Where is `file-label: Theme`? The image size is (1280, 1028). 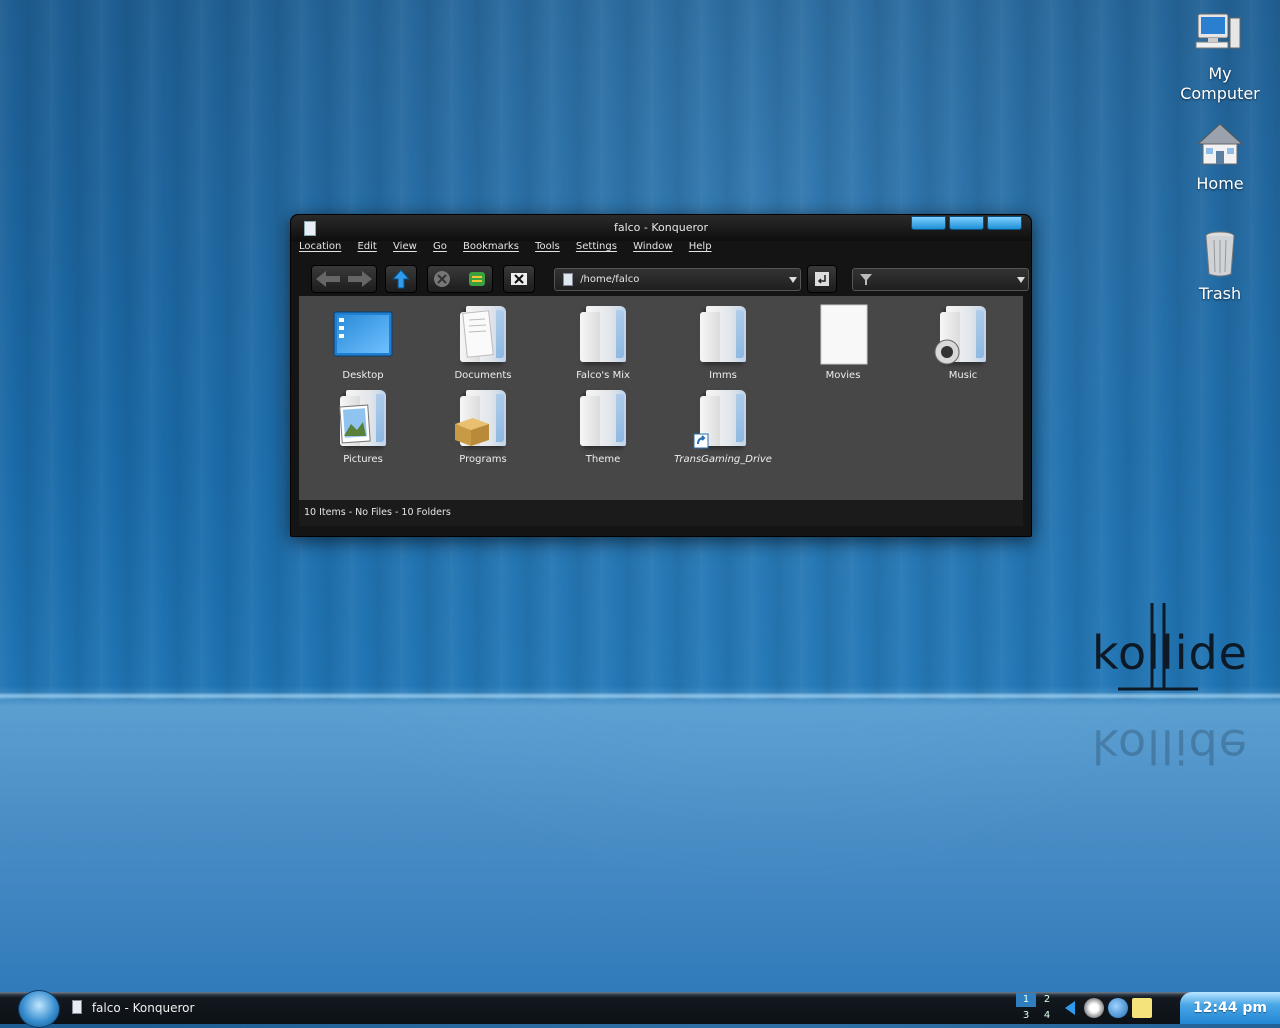
file-label: Theme is located at coordinates (603, 459).